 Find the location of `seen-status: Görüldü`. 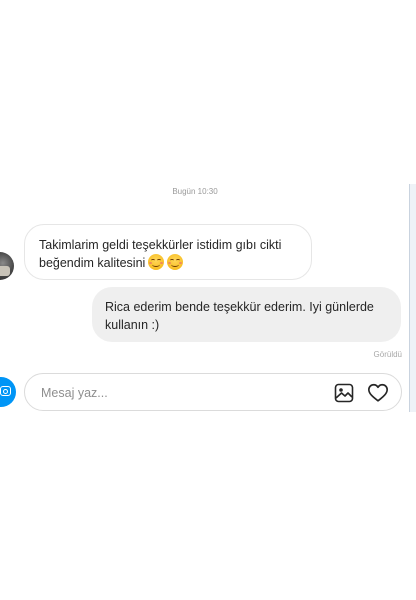

seen-status: Görüldü is located at coordinates (387, 354).